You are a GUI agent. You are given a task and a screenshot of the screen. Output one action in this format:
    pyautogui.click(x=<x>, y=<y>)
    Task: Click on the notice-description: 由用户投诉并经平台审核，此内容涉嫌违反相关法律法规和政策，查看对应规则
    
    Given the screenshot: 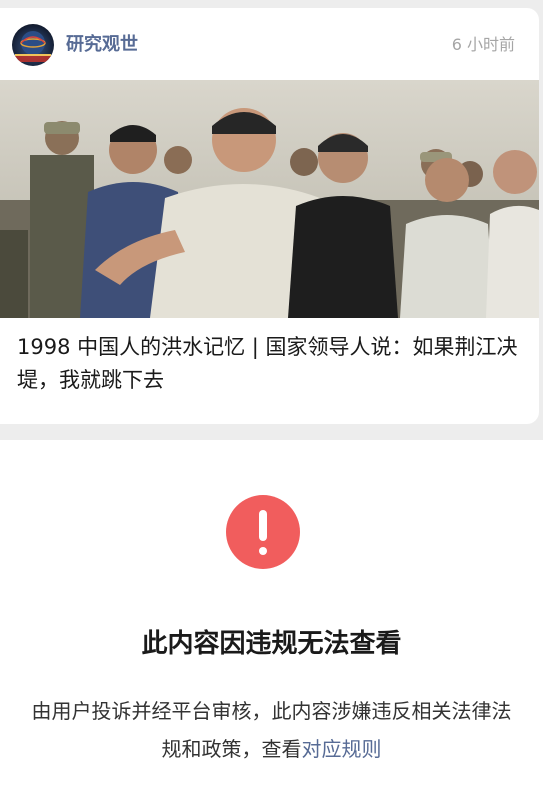 What is the action you would take?
    pyautogui.click(x=271, y=730)
    